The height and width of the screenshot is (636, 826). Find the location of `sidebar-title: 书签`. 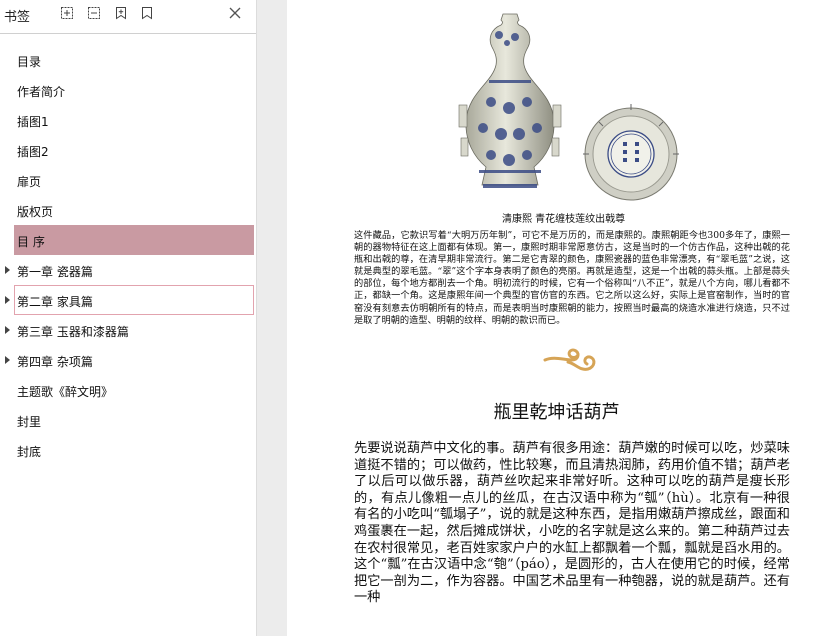

sidebar-title: 书签 is located at coordinates (17, 17).